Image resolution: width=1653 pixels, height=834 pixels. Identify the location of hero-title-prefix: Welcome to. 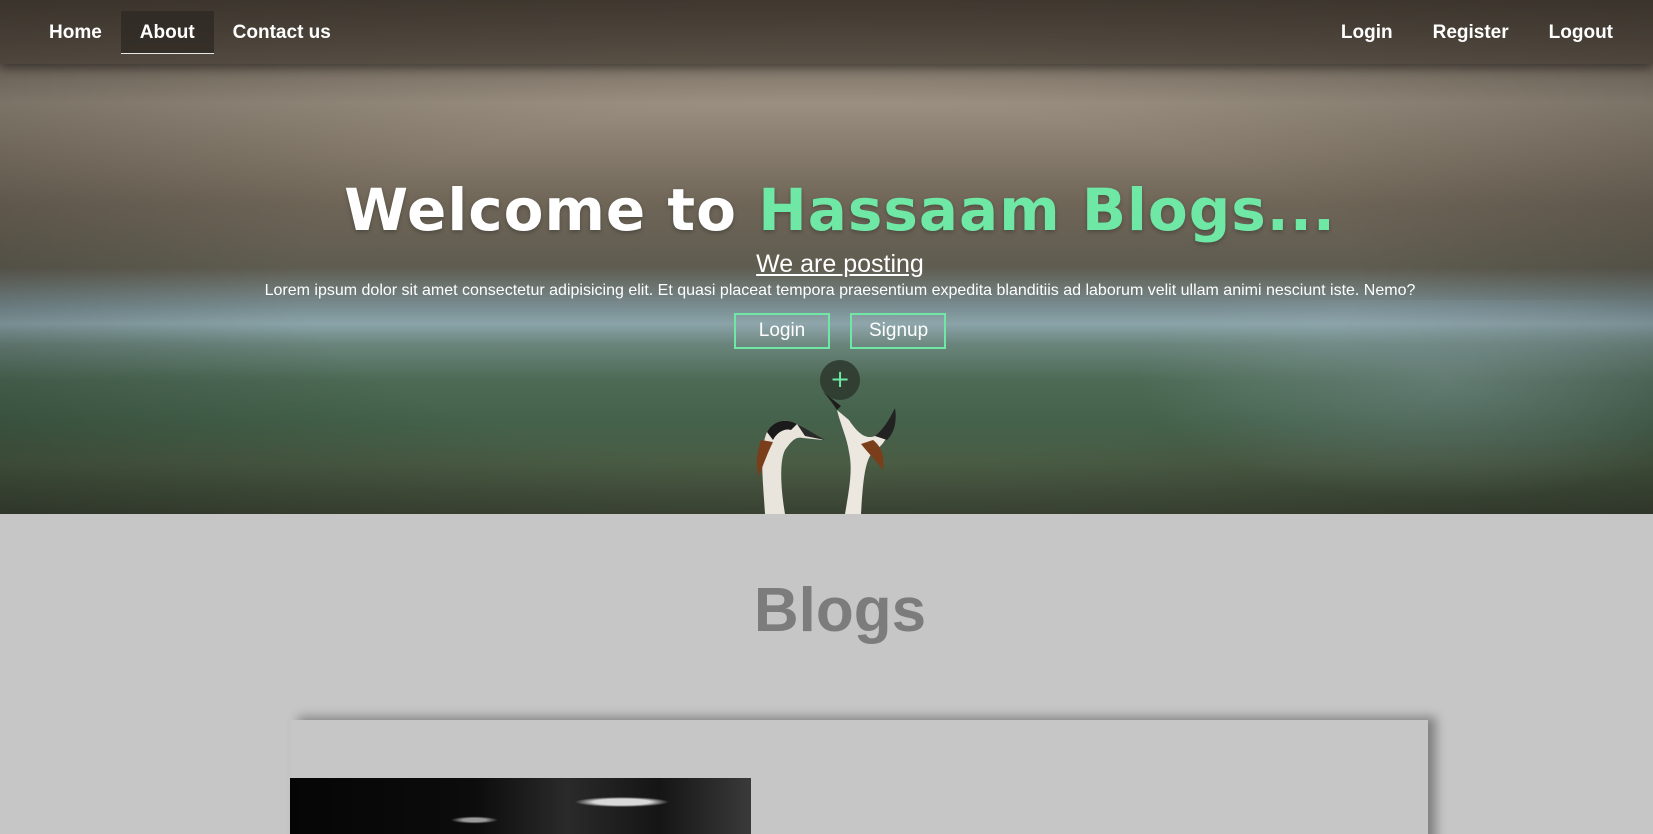
(551, 210).